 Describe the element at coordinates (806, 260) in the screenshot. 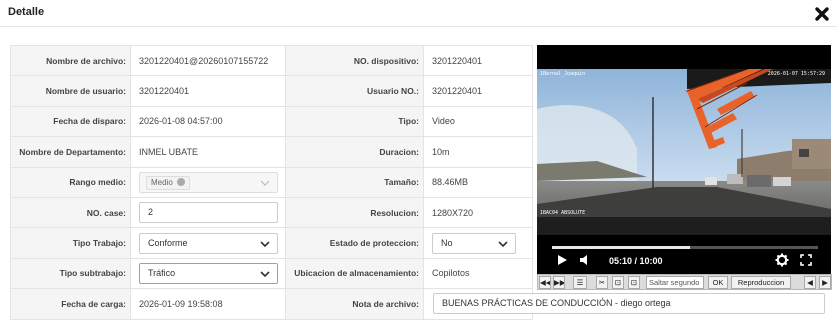

I see `fullscreen-icon` at that location.